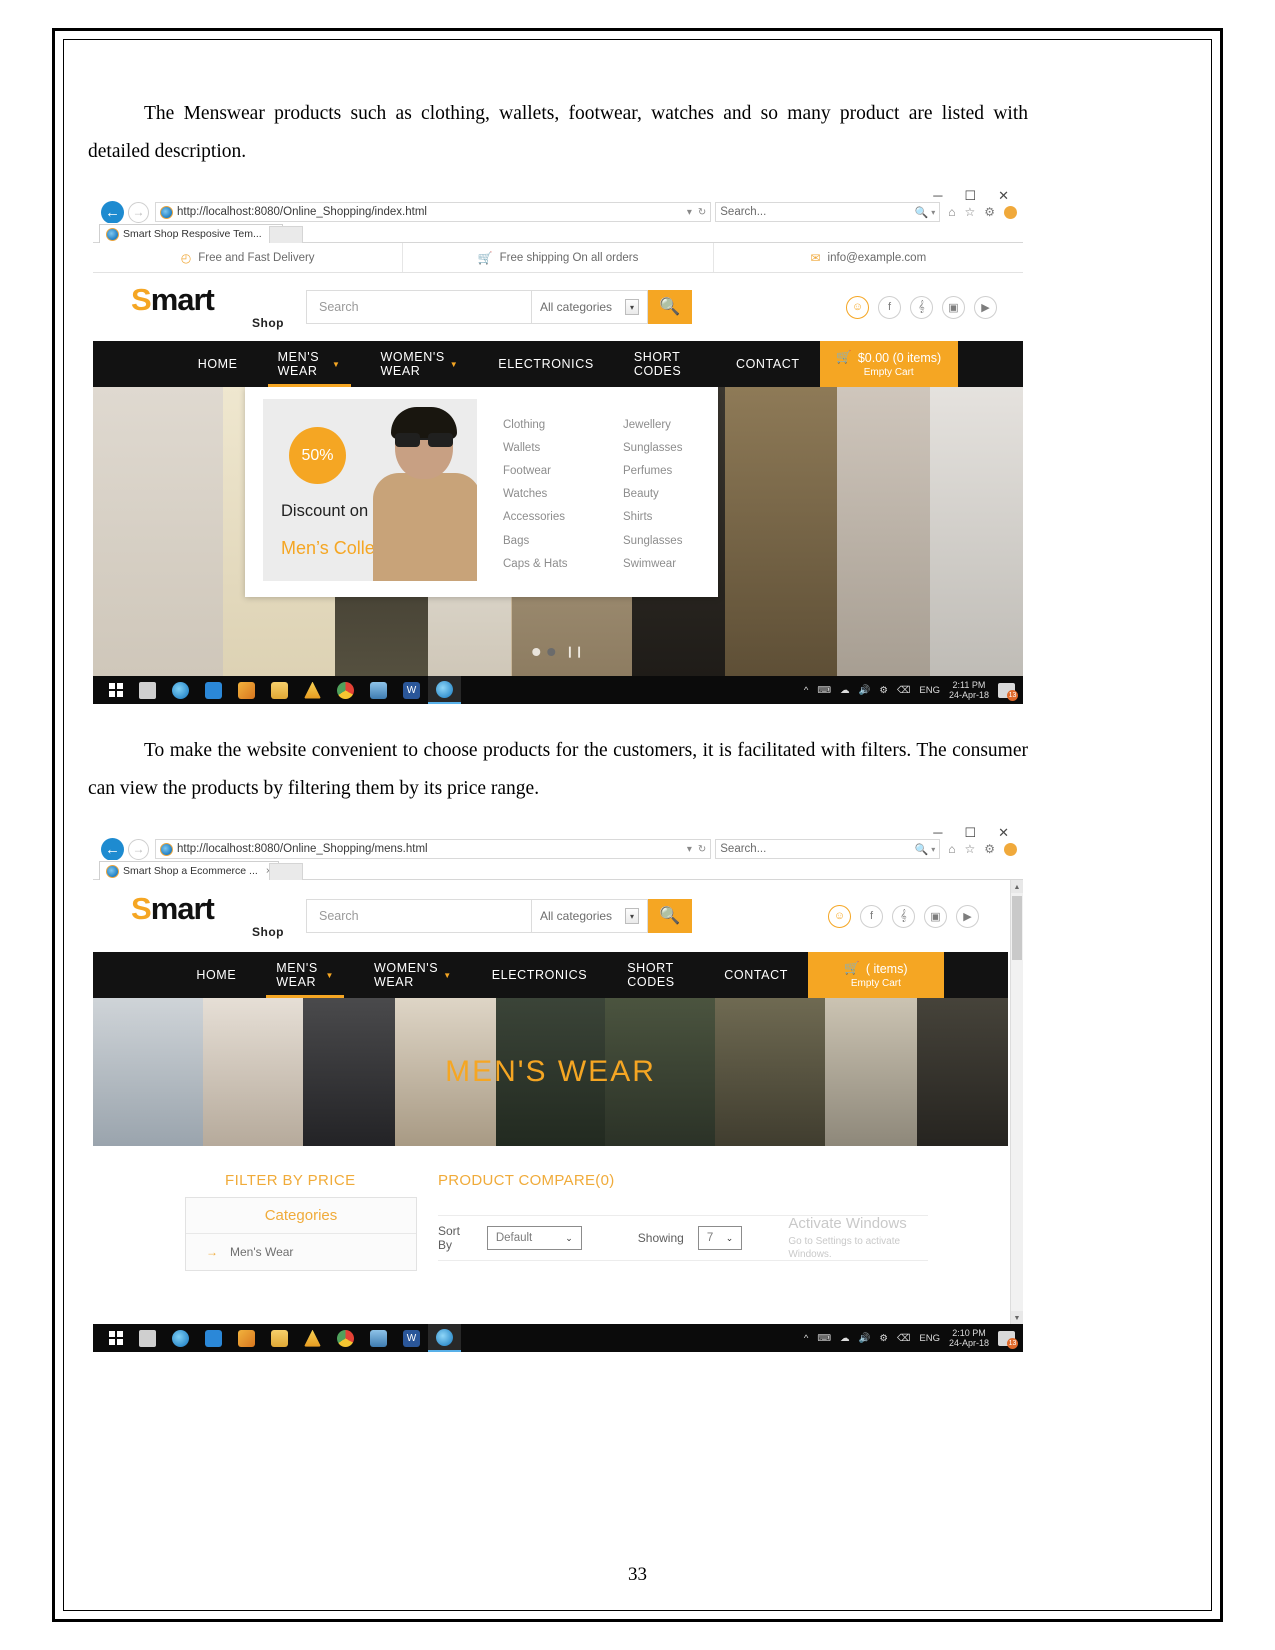  What do you see at coordinates (670, 916) in the screenshot?
I see `site-search-button-2: 🔍` at bounding box center [670, 916].